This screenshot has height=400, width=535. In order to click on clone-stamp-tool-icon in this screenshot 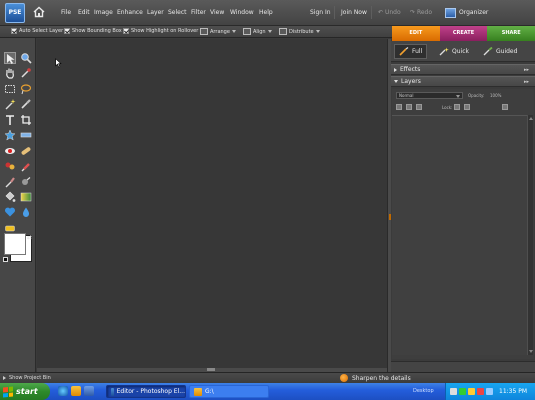, I will do `click(26, 166)`.